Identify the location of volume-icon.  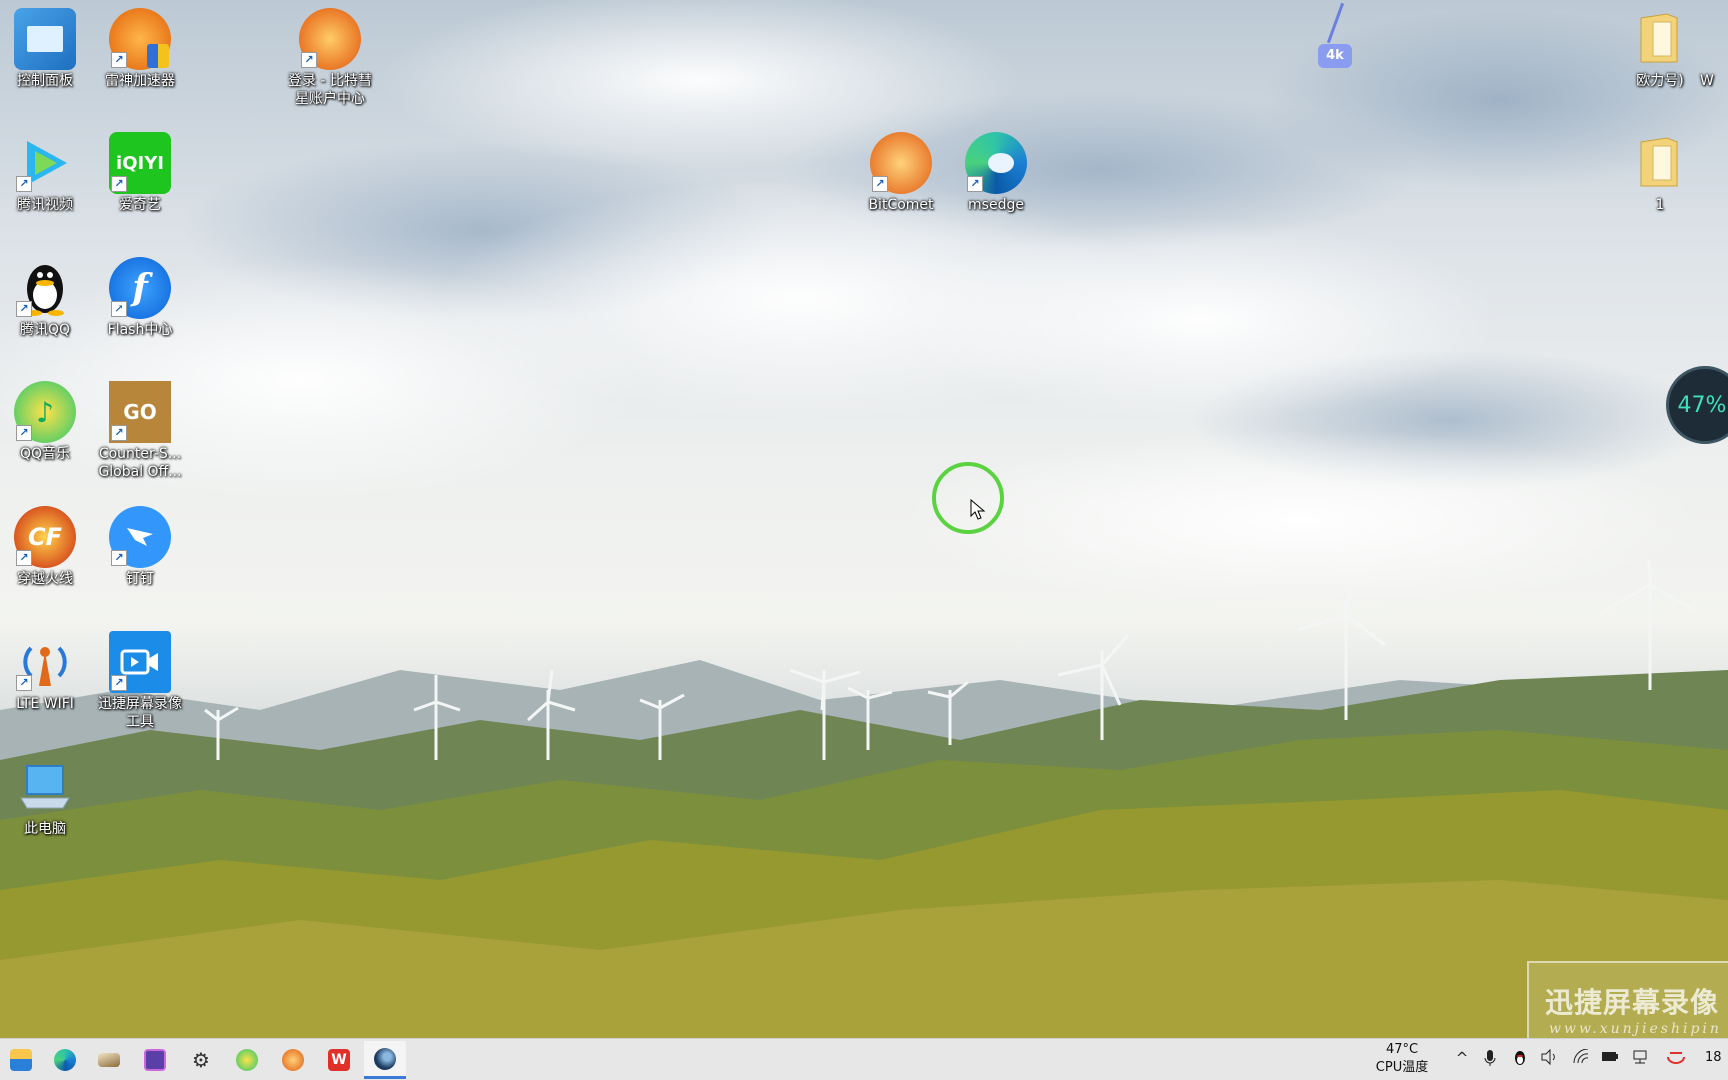
(1549, 1057).